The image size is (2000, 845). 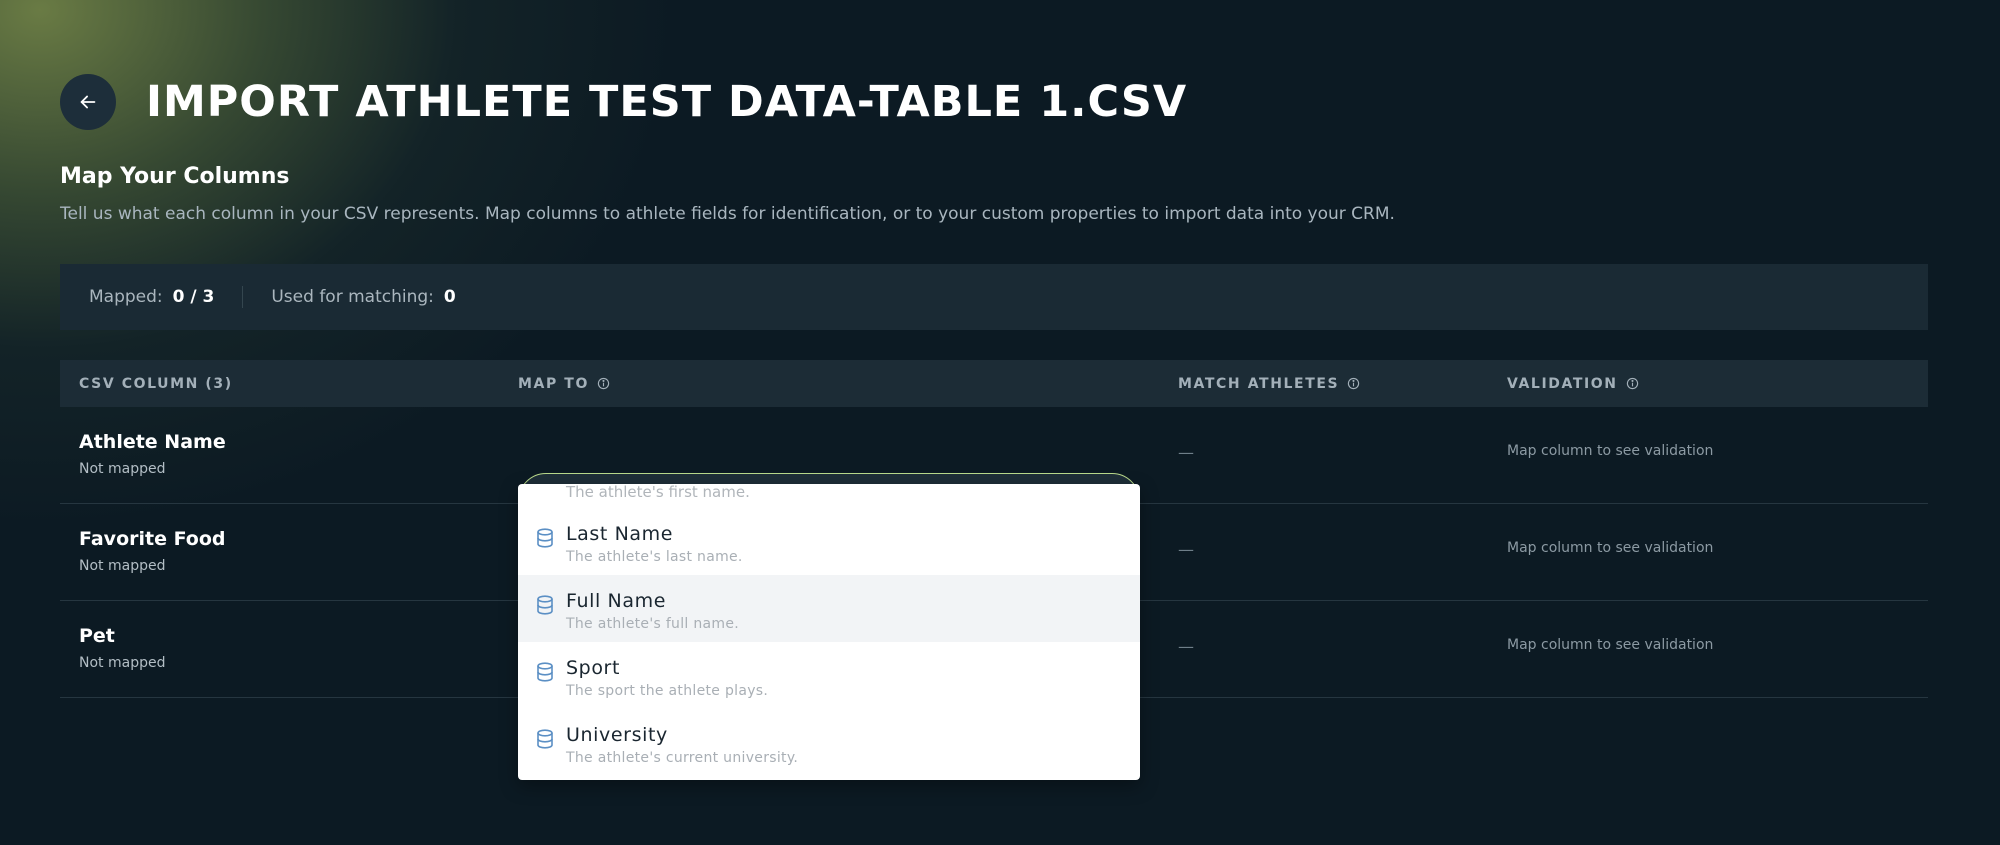 What do you see at coordinates (617, 735) in the screenshot?
I see `dropdown-item-label: University` at bounding box center [617, 735].